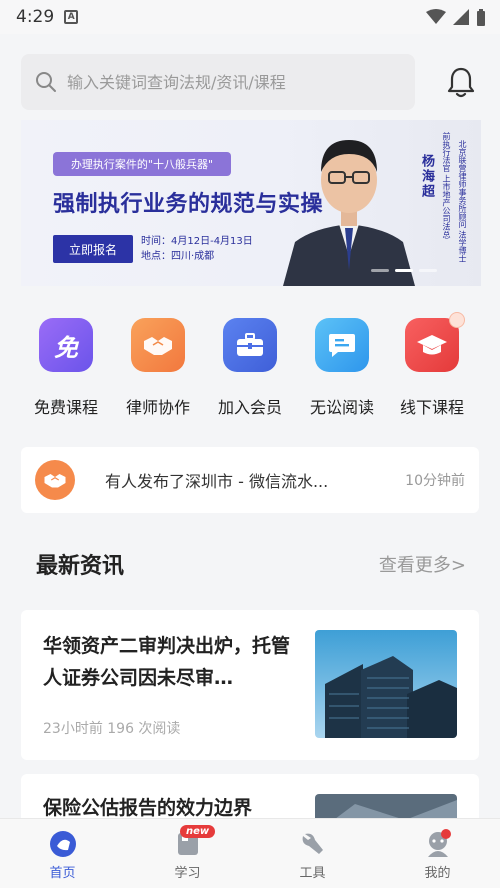 Image resolution: width=500 pixels, height=888 pixels. I want to click on activity-notice: 有人发布了深圳市 - 微信流水... 10分钟前, so click(250, 480).